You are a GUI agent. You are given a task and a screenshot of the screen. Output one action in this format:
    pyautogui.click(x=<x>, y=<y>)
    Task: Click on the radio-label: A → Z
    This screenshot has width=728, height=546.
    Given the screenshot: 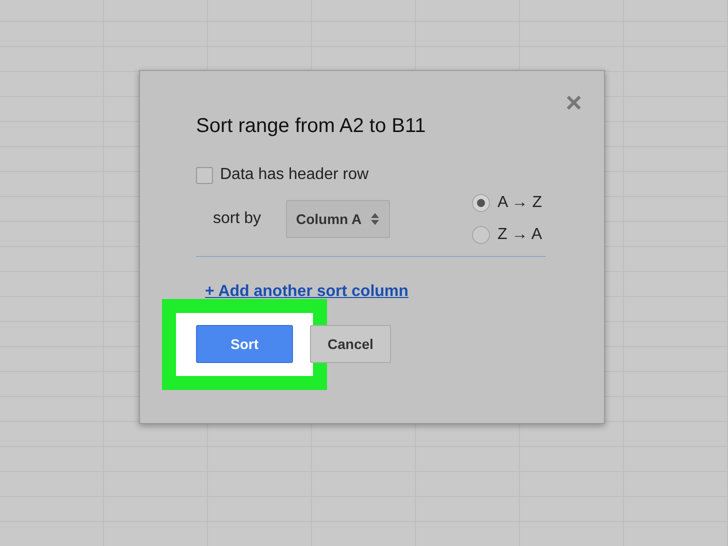 What is the action you would take?
    pyautogui.click(x=520, y=203)
    